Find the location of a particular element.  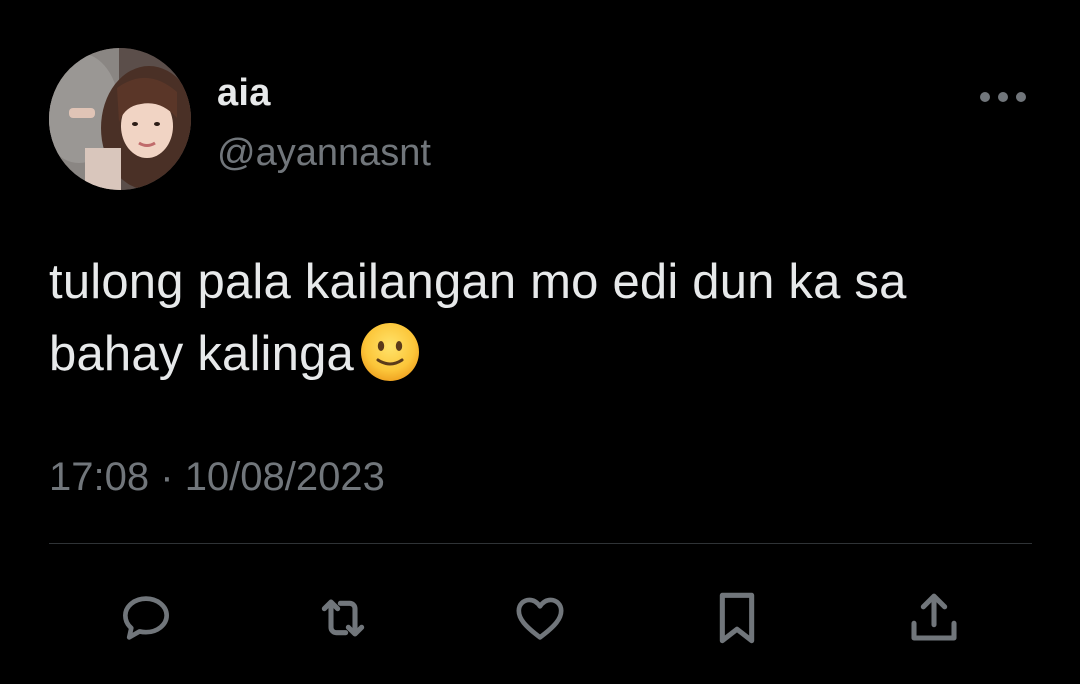

share-button is located at coordinates (934, 618).